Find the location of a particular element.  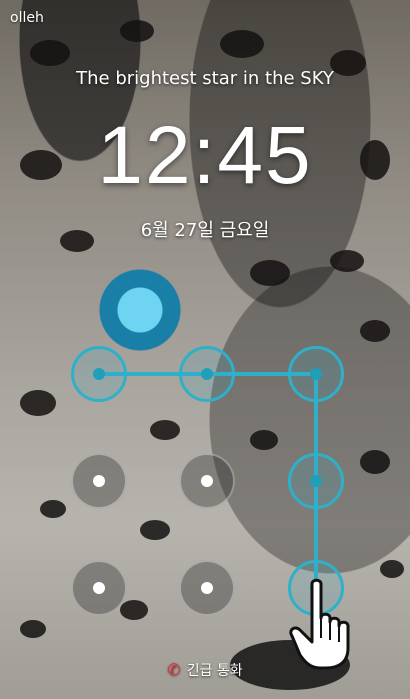

emergency-call-button: ✆ 긴급 통화 is located at coordinates (205, 670).